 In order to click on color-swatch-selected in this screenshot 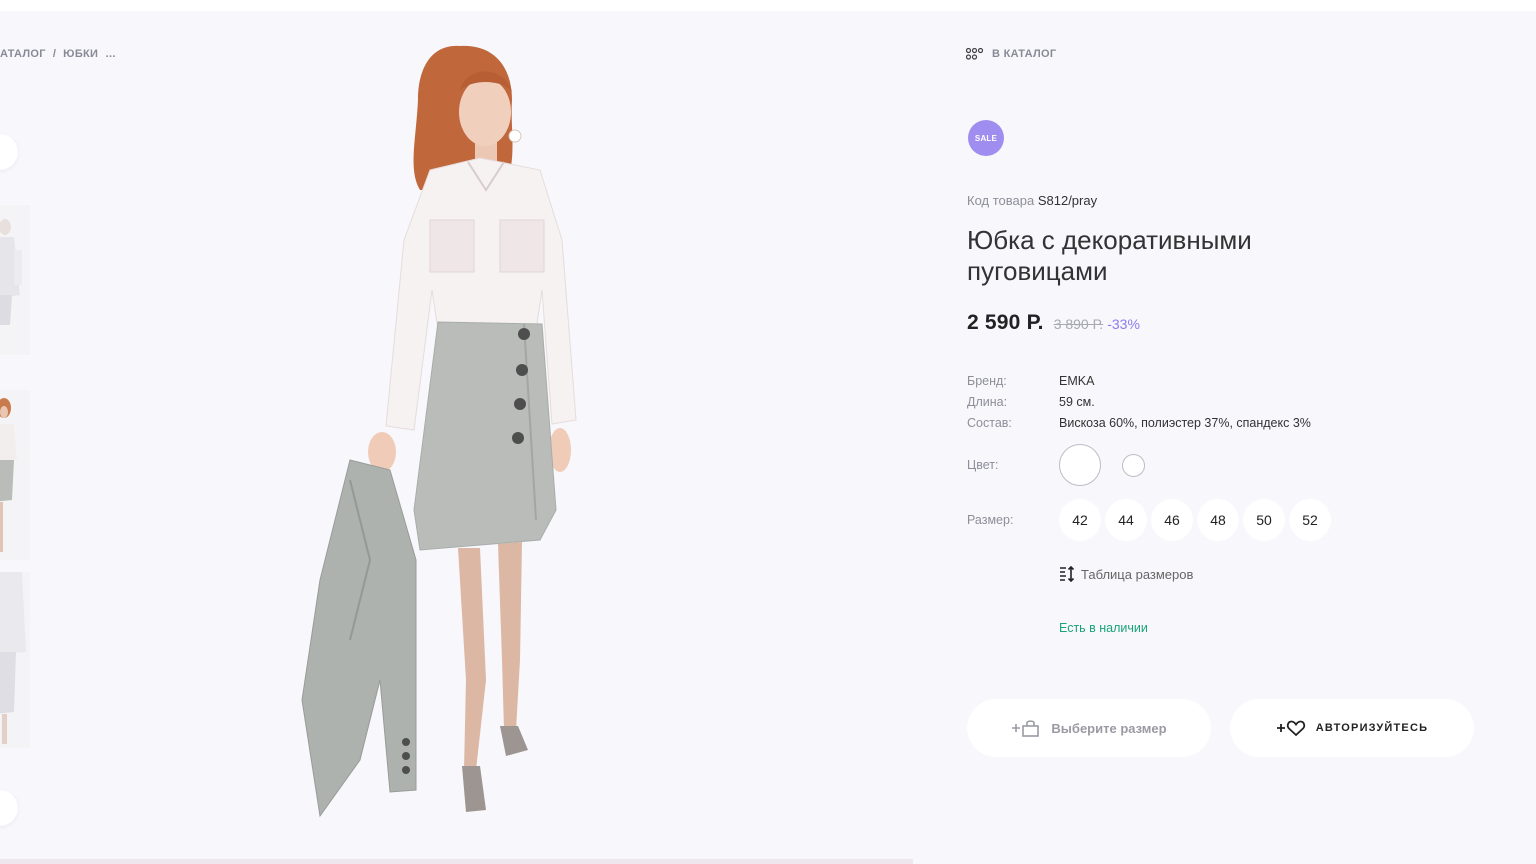, I will do `click(1080, 465)`.